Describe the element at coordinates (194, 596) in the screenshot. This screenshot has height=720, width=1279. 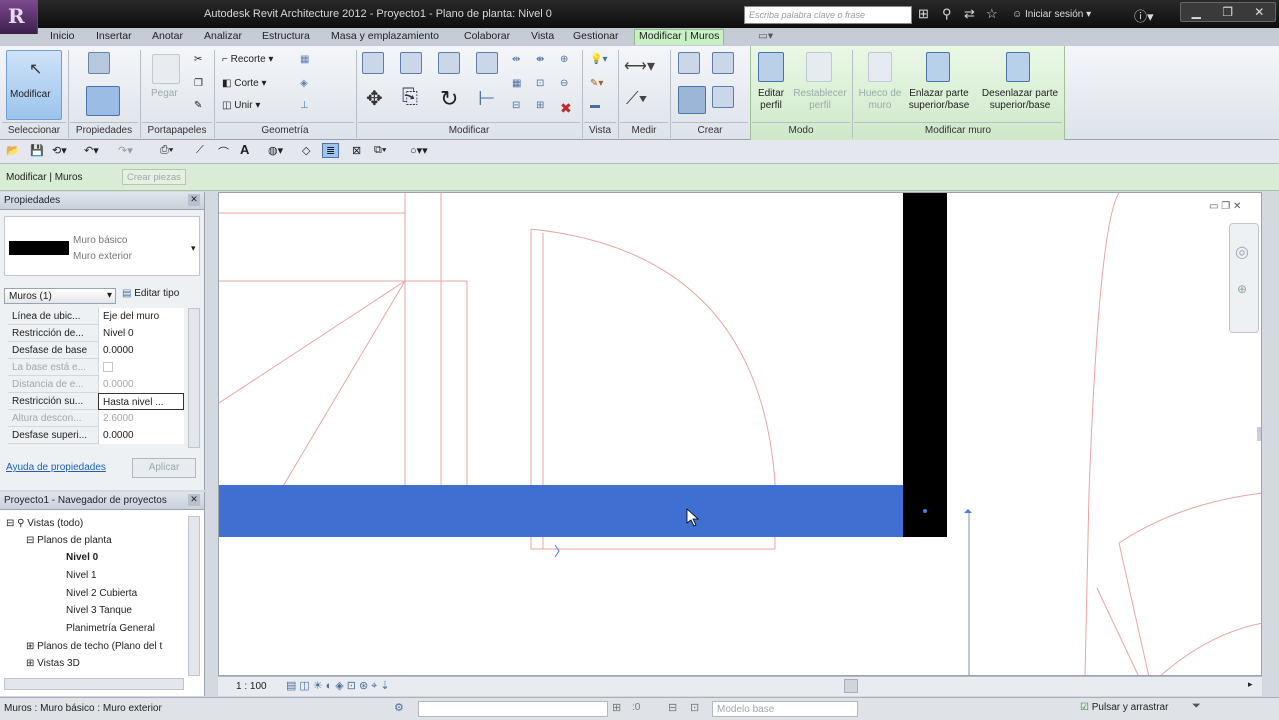
I see `browser-v-scrollbar` at that location.